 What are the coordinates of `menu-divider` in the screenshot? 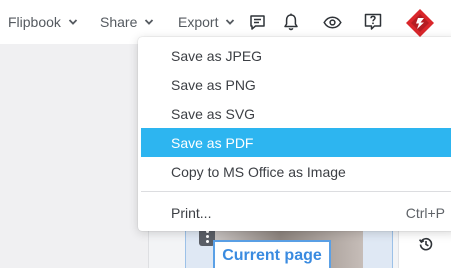 It's located at (296, 191).